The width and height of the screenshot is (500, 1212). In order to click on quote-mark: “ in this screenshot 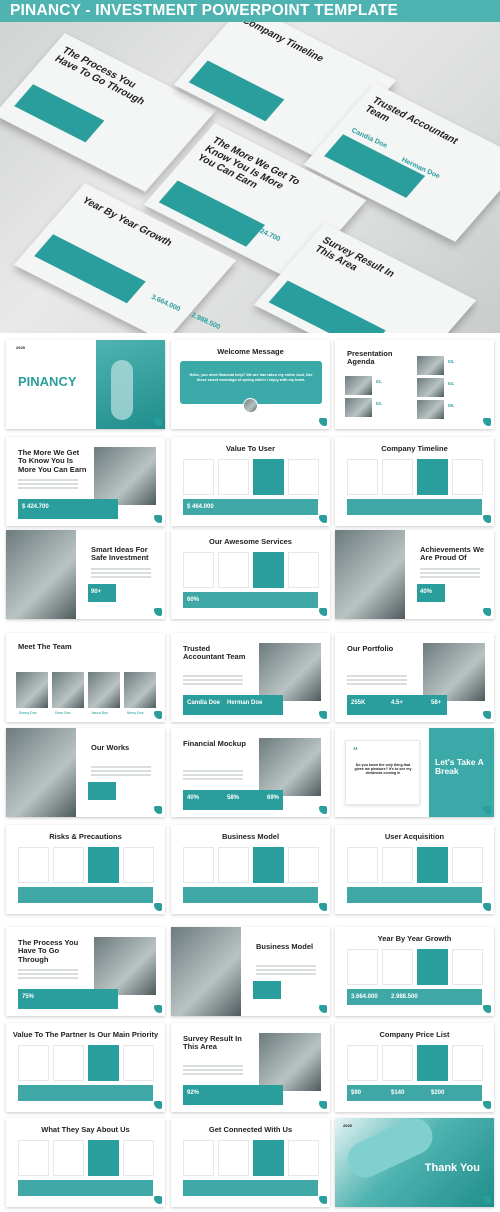, I will do `click(355, 751)`.